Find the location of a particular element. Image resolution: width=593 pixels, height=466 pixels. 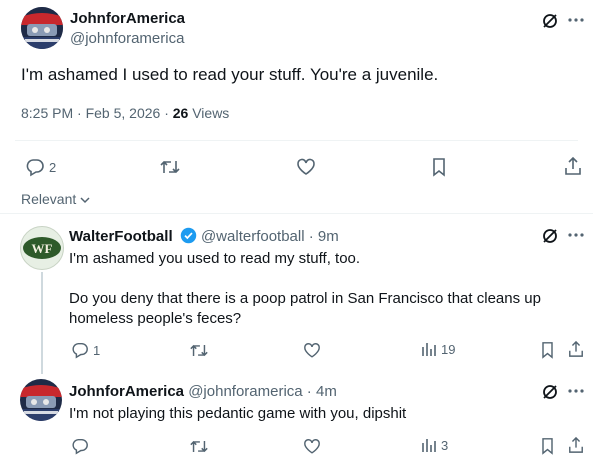

views-button: 3 is located at coordinates (434, 445).